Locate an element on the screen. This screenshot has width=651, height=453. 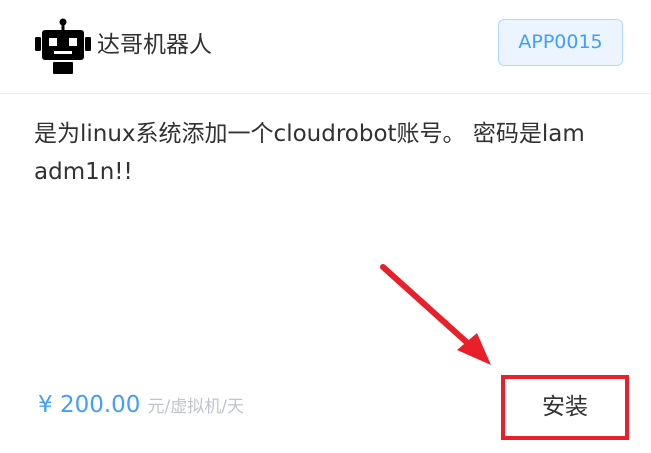
install-button: 安装 is located at coordinates (565, 407).